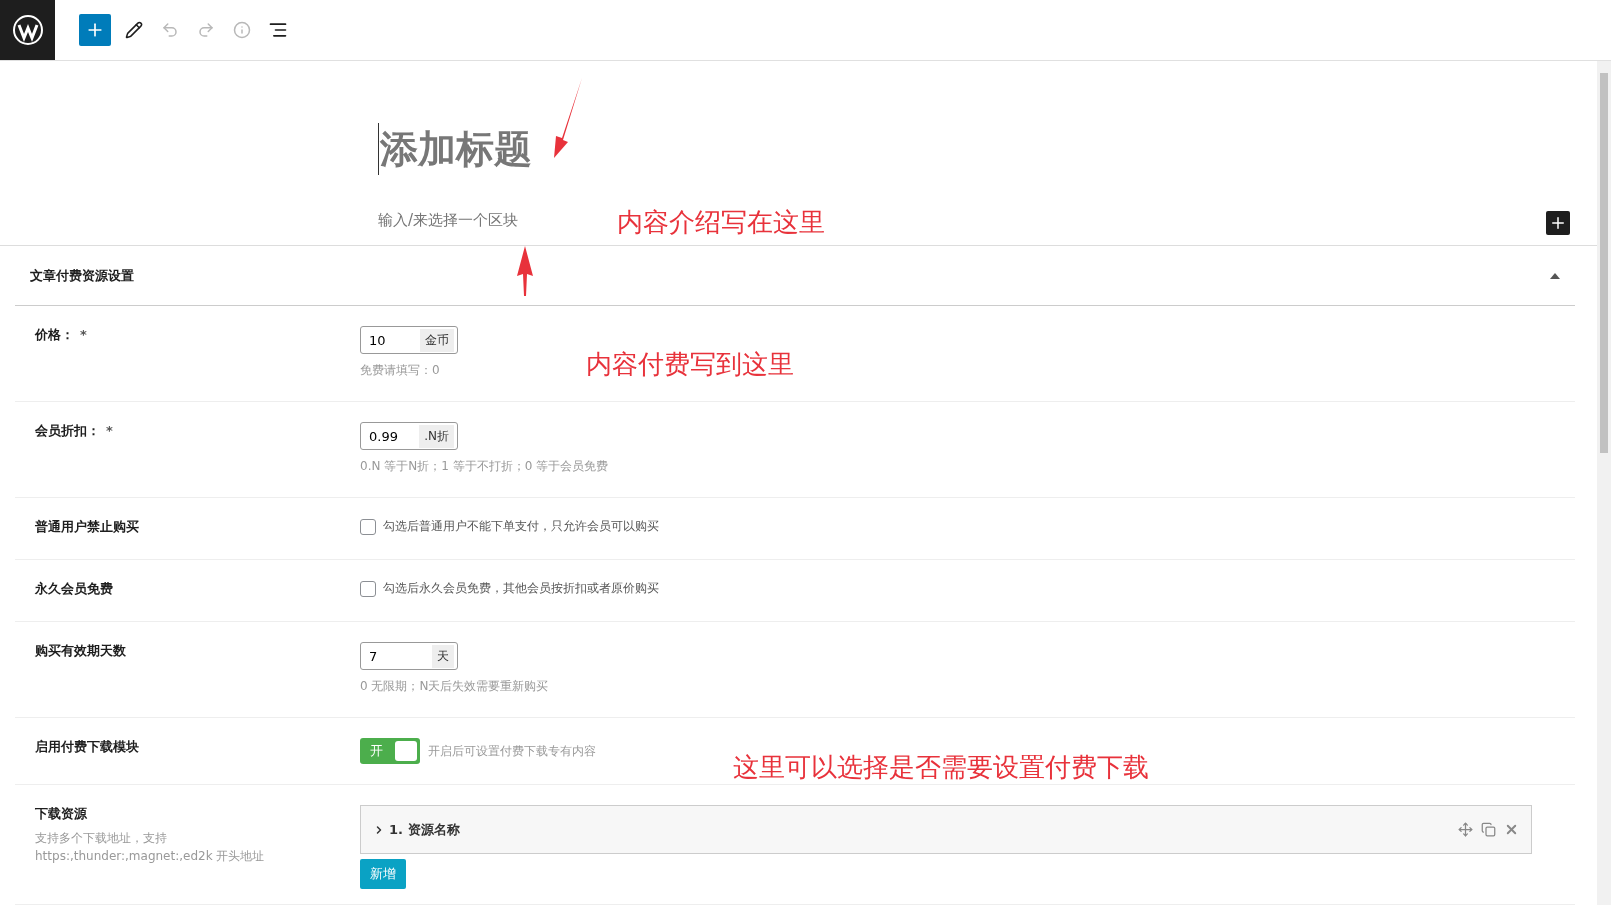  Describe the element at coordinates (27, 30) in the screenshot. I see `logo-icon` at that location.